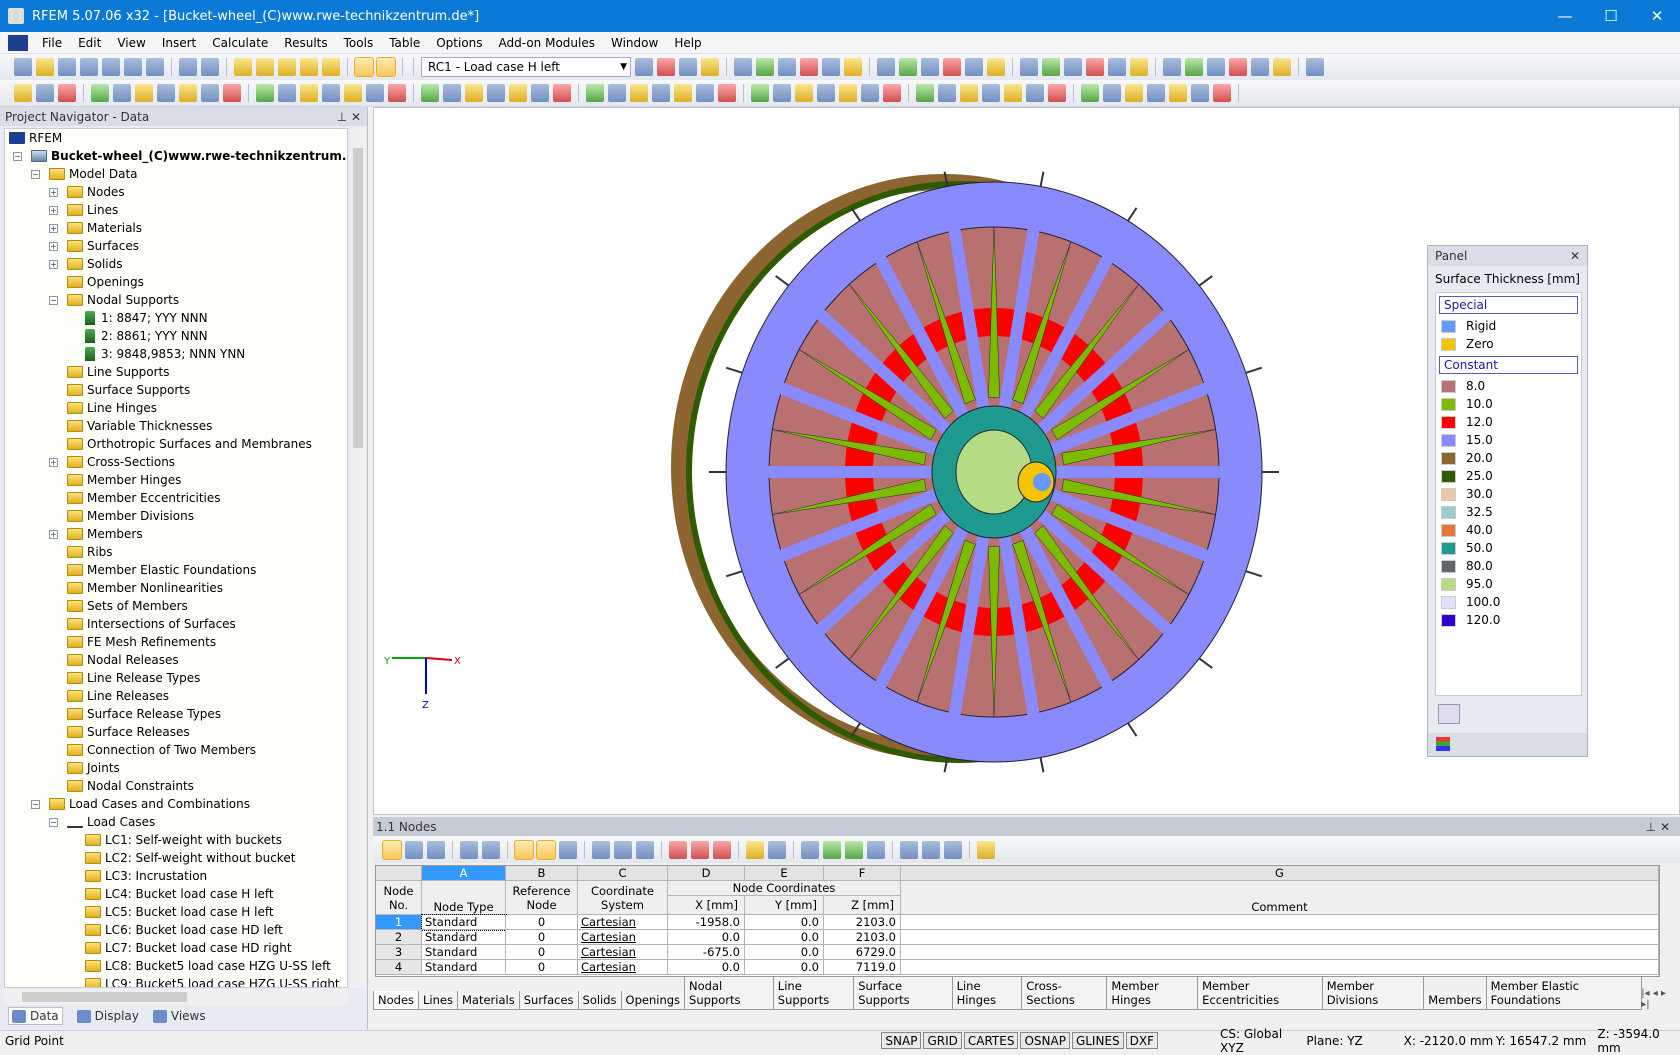 The image size is (1680, 1055). What do you see at coordinates (625, 67) in the screenshot?
I see `chevron-down-icon: ▼` at bounding box center [625, 67].